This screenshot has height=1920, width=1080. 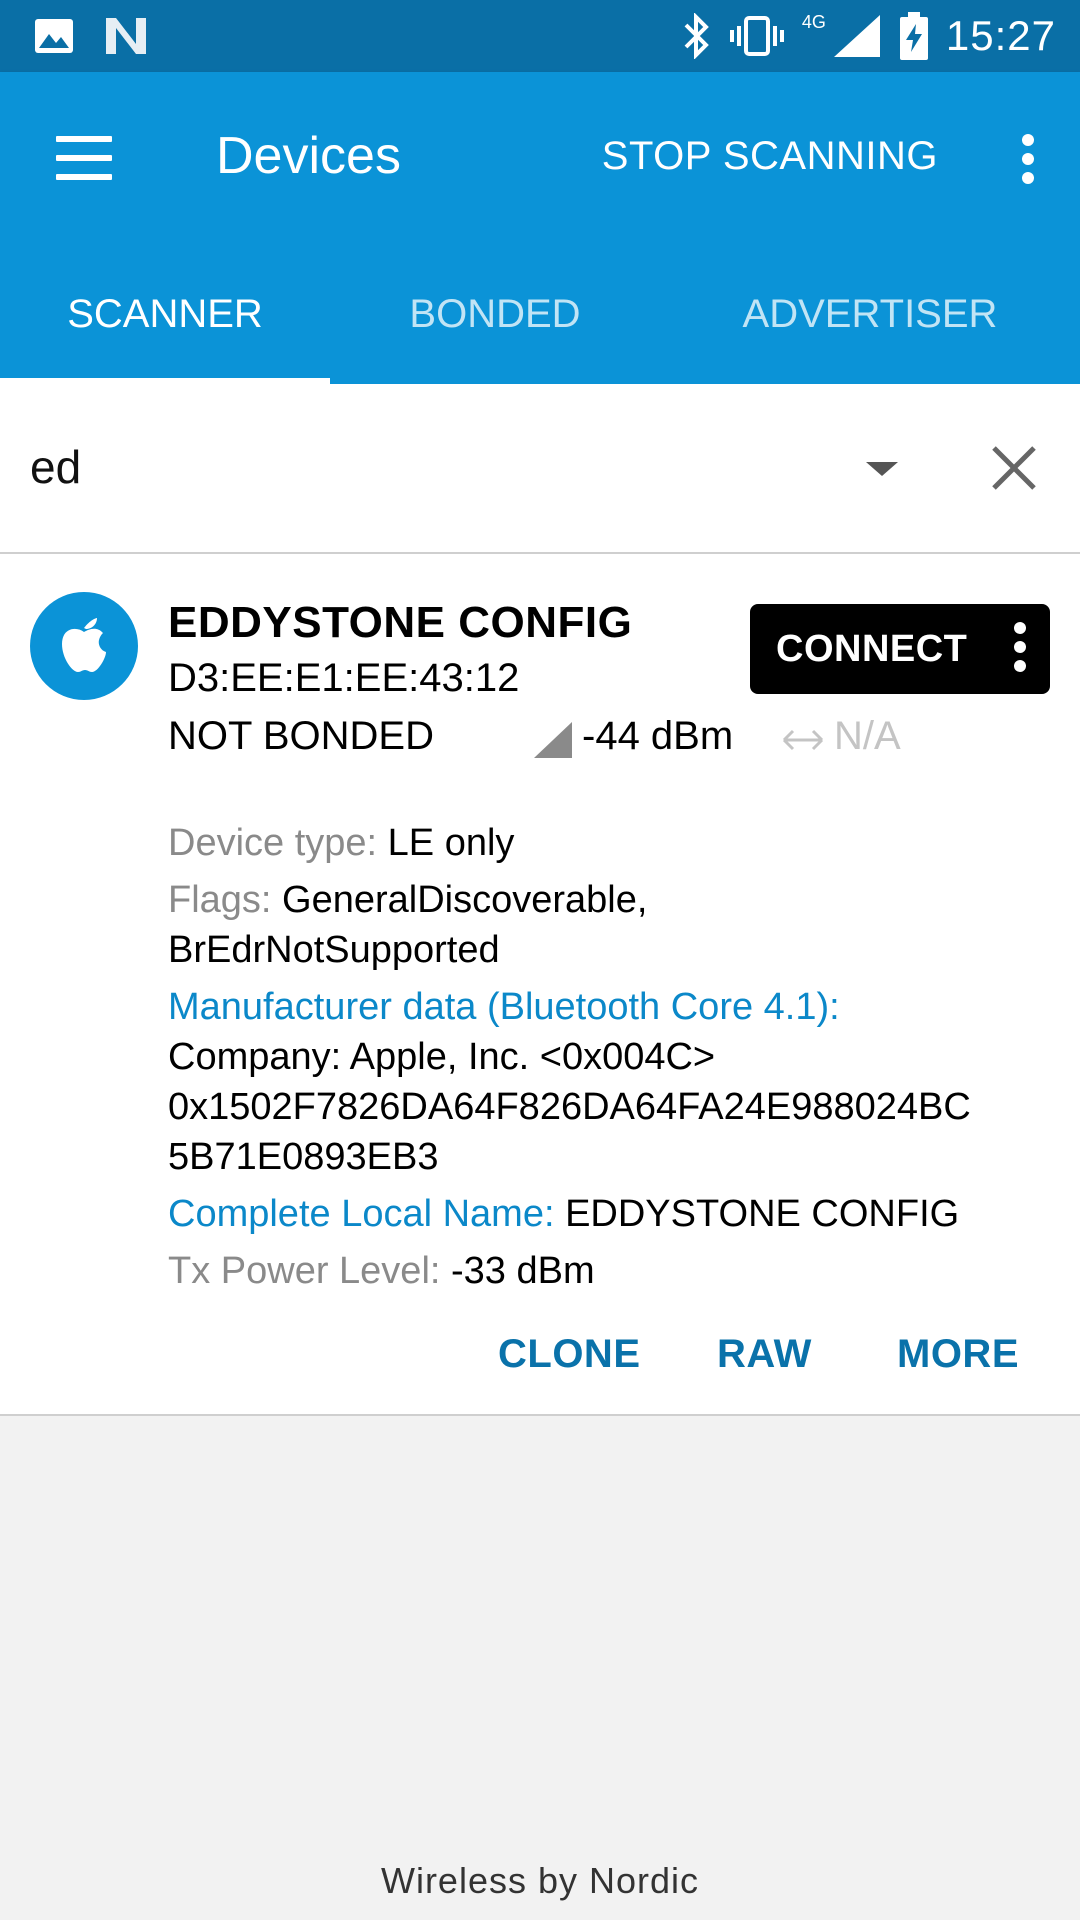 I want to click on device-type-label: Device type:, so click(x=278, y=843).